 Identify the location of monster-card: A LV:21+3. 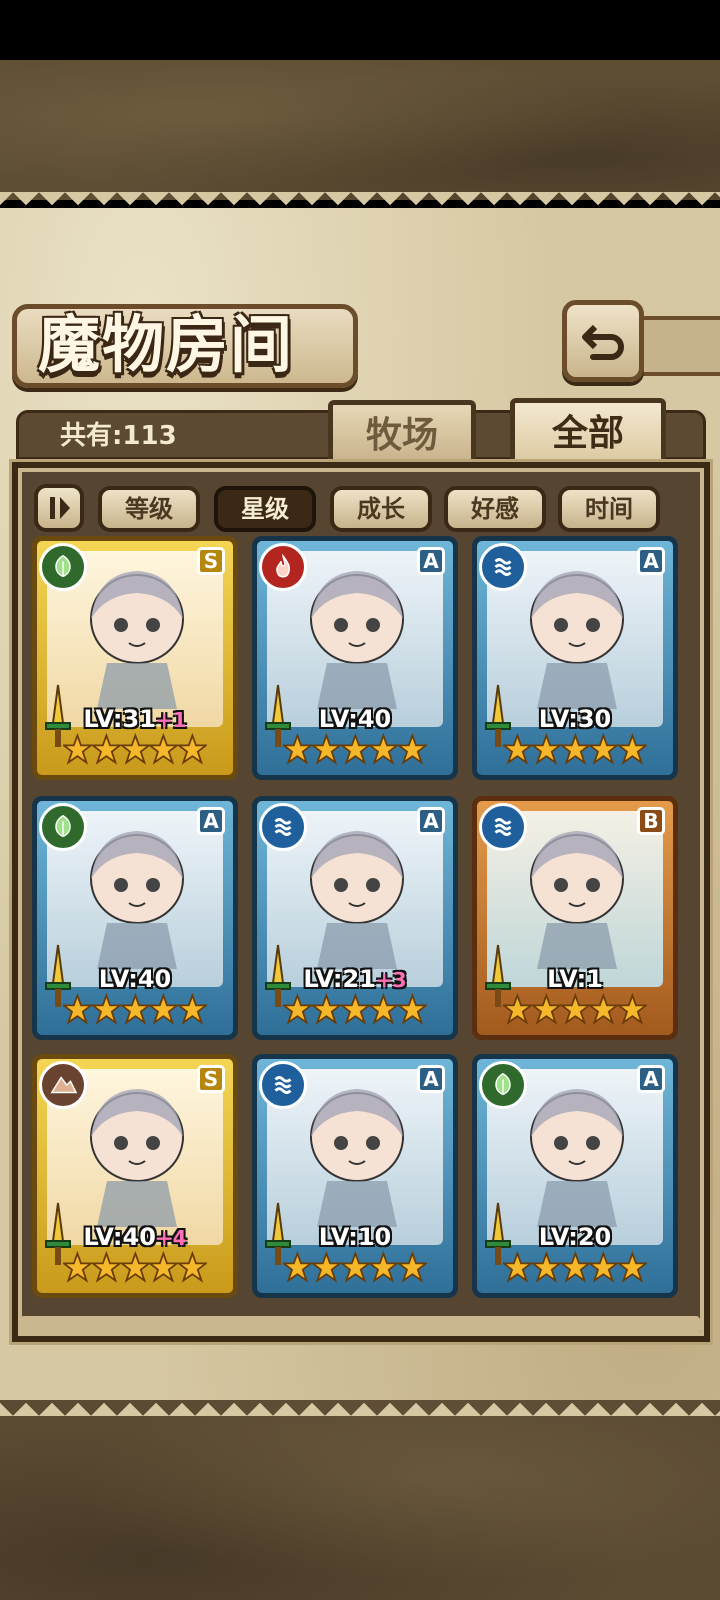
(355, 918).